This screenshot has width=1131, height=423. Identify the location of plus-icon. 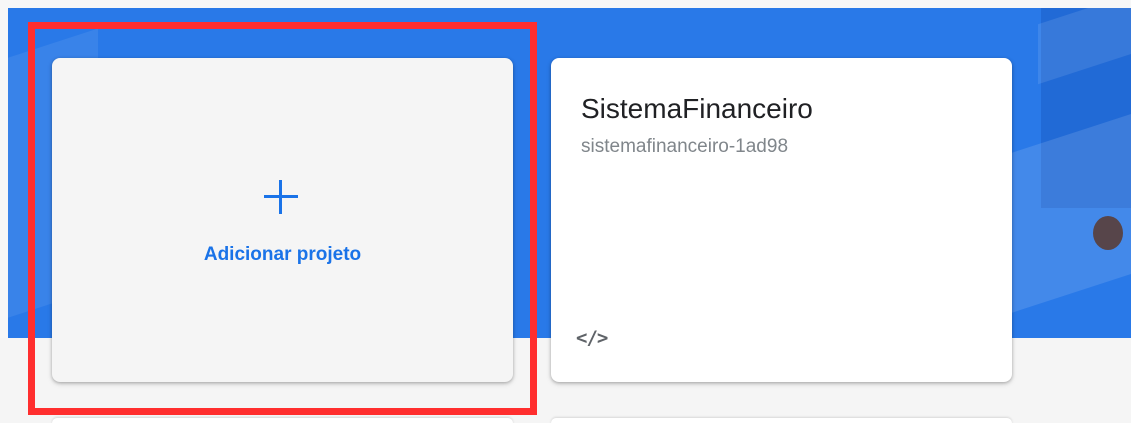
(281, 197).